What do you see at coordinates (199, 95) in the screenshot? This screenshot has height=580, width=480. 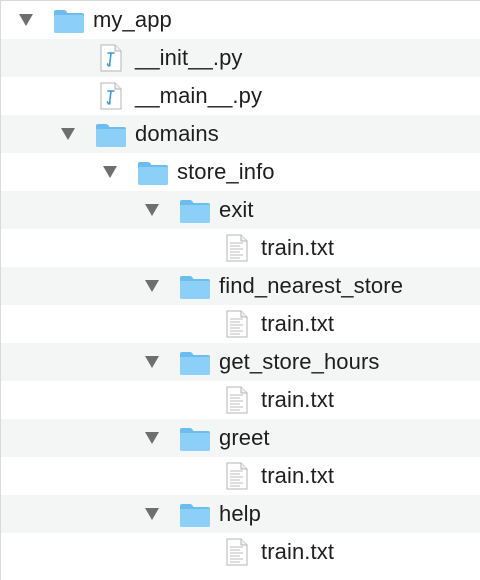 I see `tree-item-label: __main__.py` at bounding box center [199, 95].